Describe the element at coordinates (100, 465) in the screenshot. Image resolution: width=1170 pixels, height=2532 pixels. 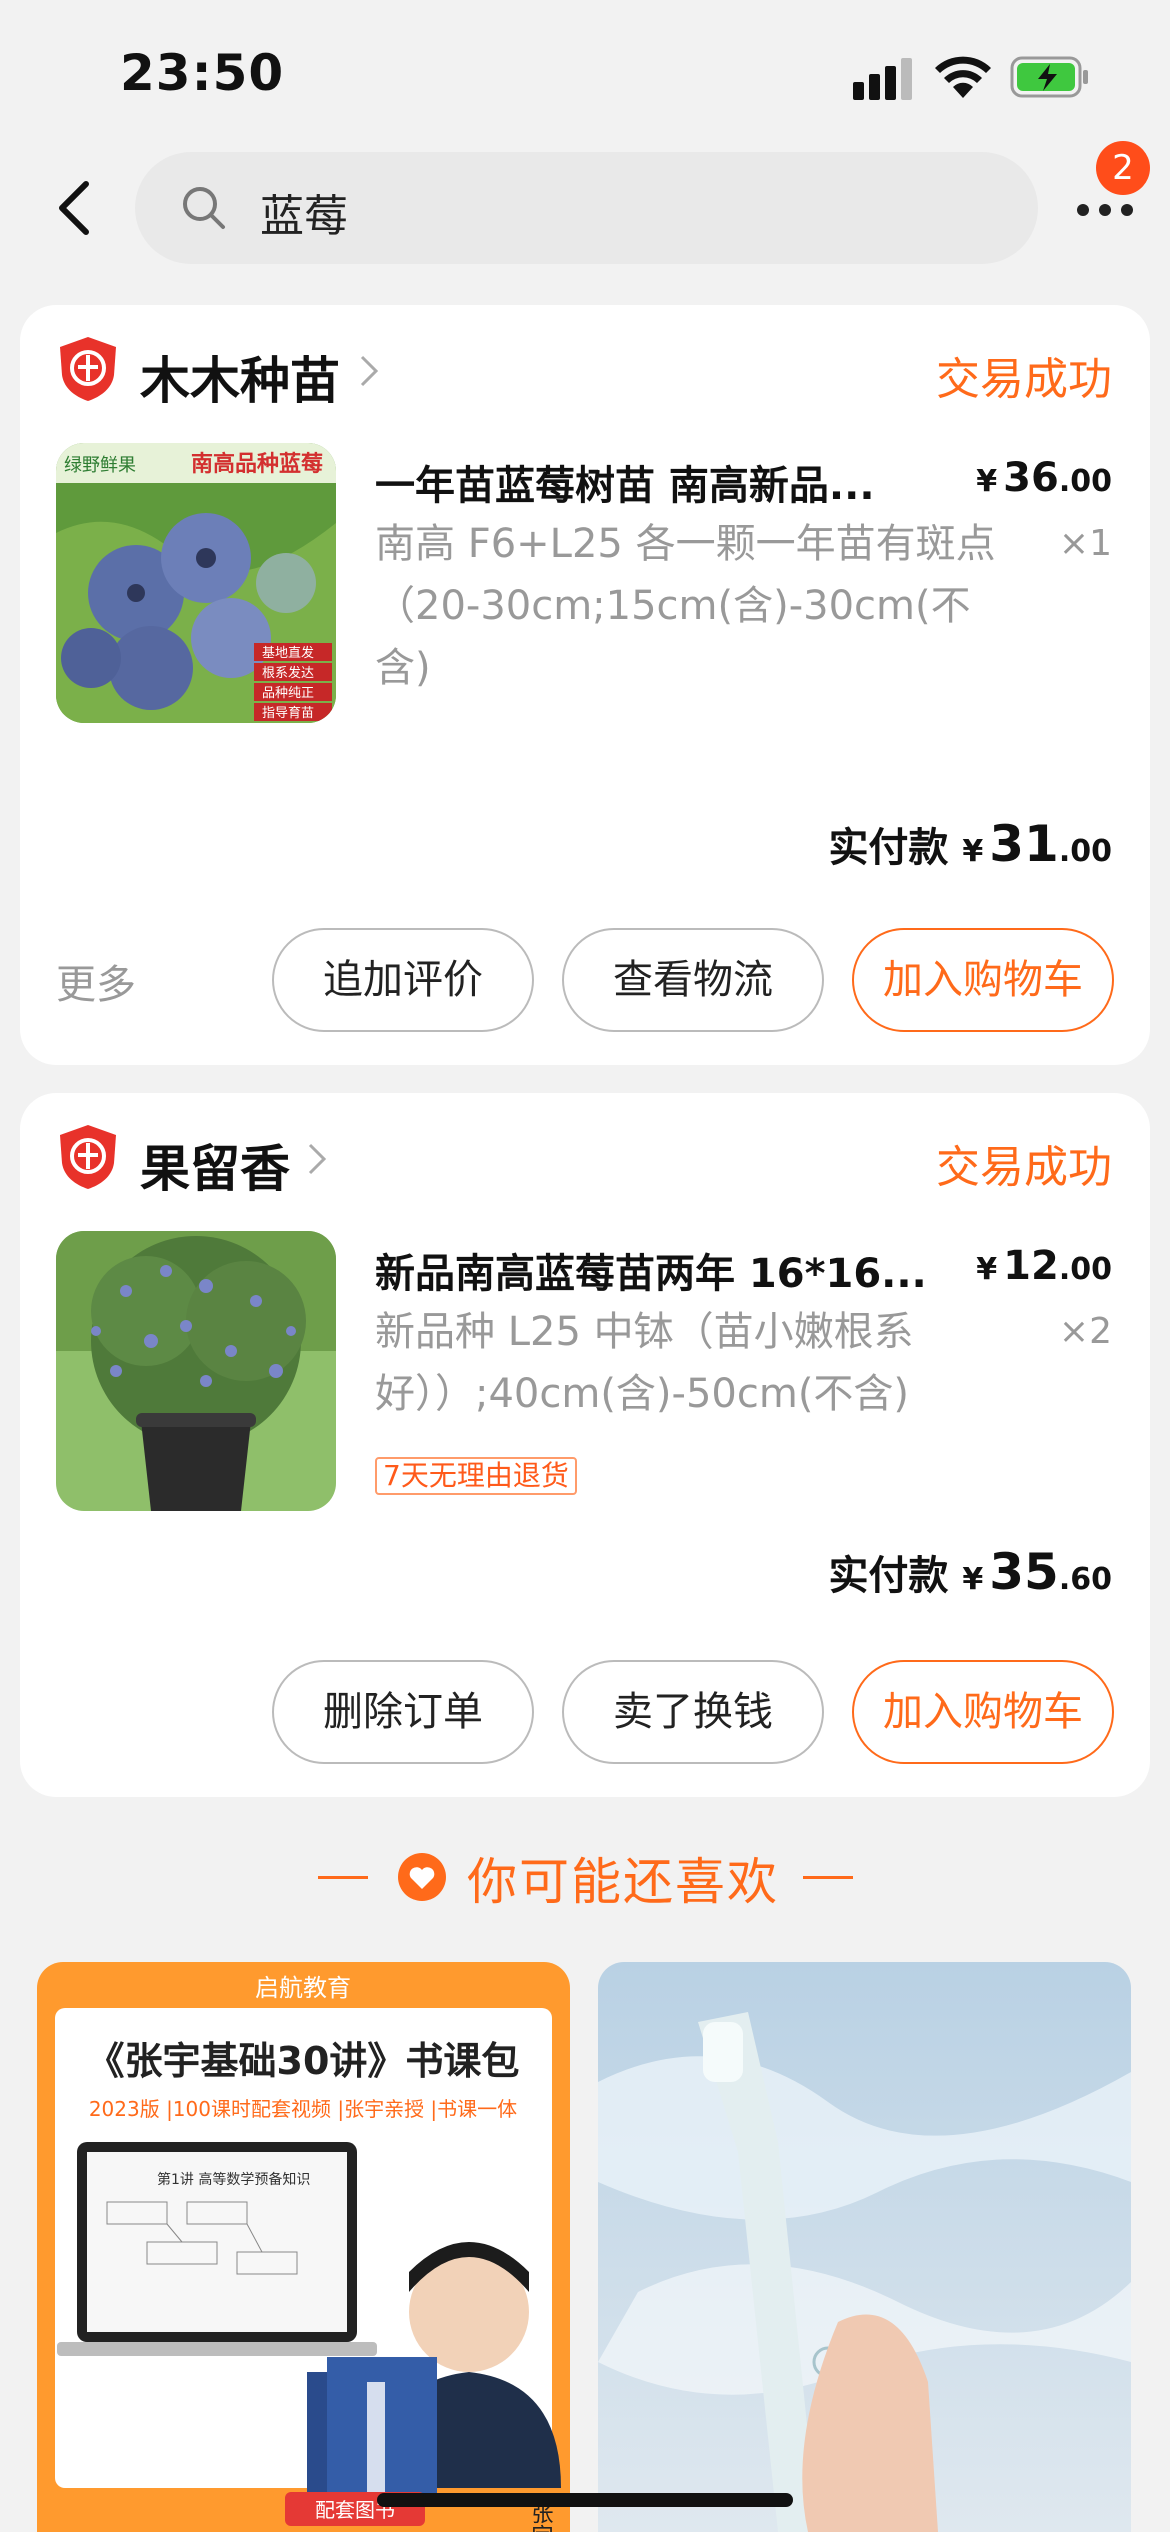
I see `thumb-logo-text: 绿野鲜果` at that location.